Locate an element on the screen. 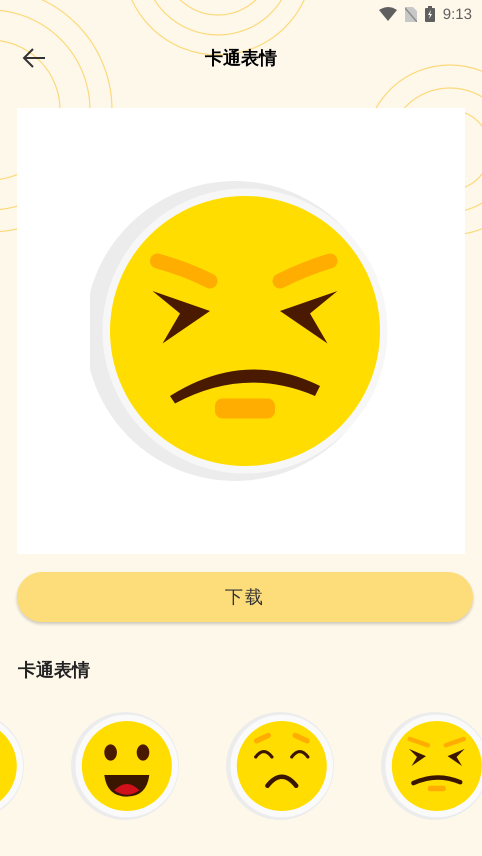  back-button is located at coordinates (34, 58).